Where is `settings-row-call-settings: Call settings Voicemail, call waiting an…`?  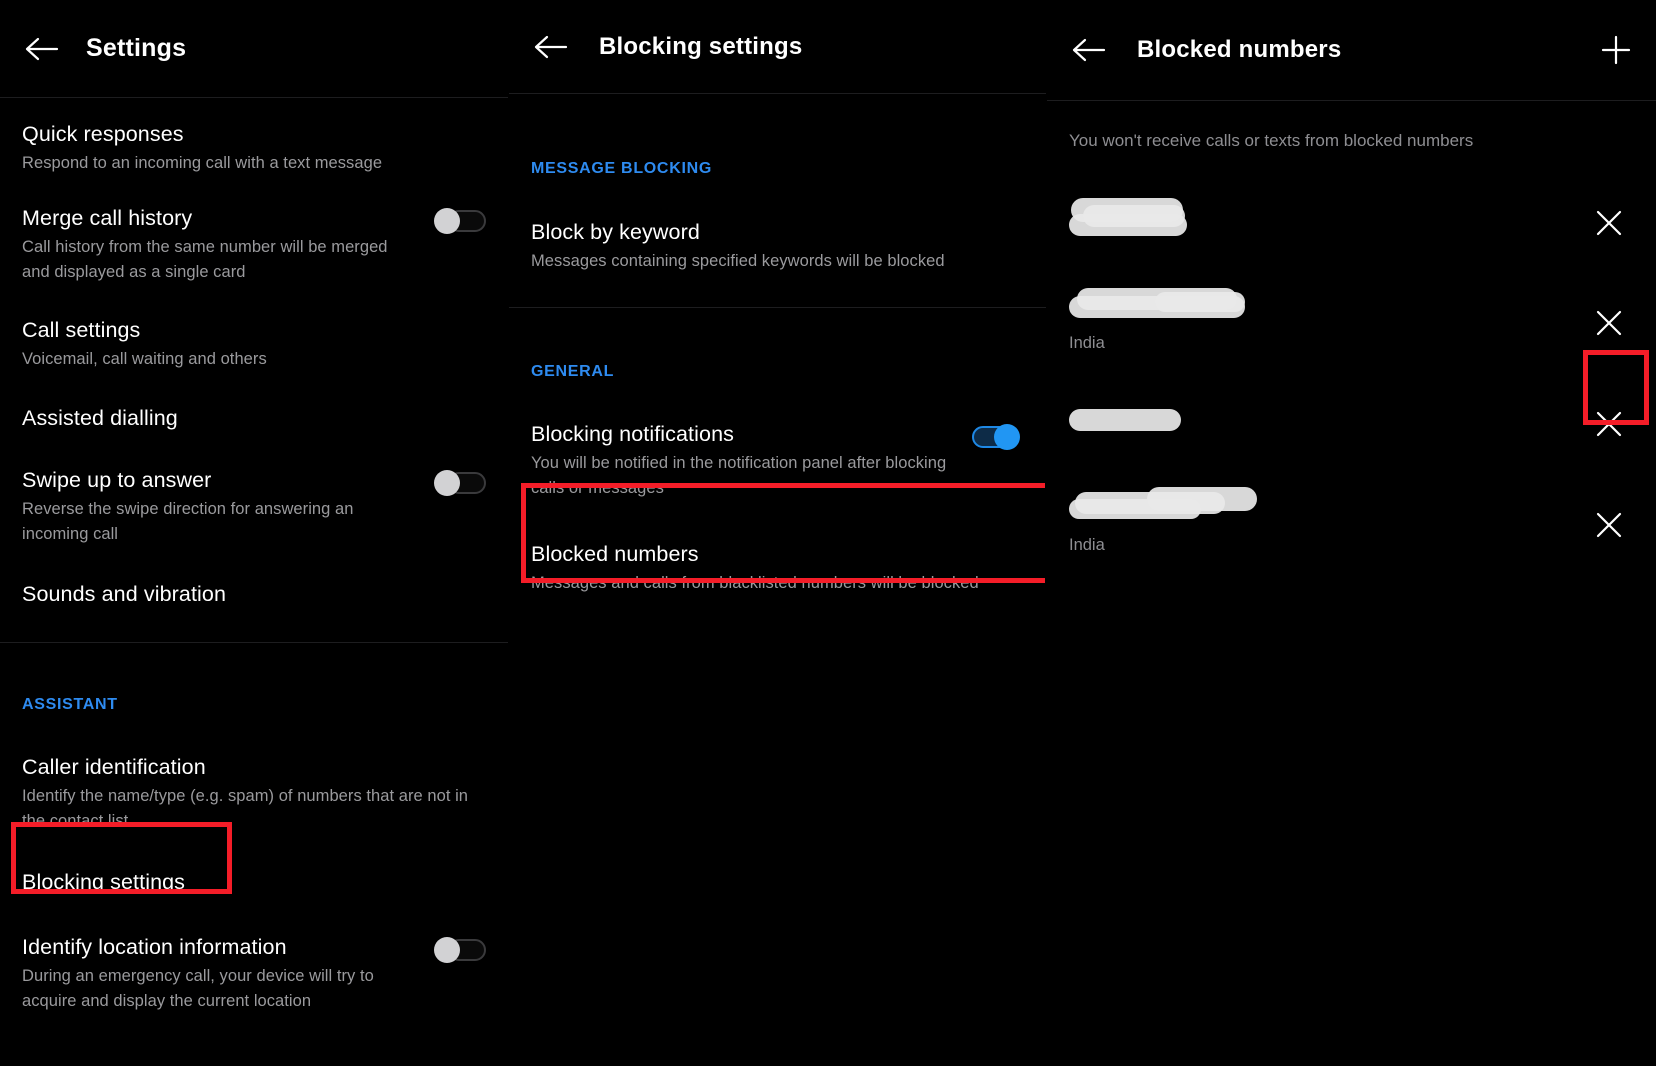
settings-row-call-settings: Call settings Voicemail, call waiting an… is located at coordinates (254, 328).